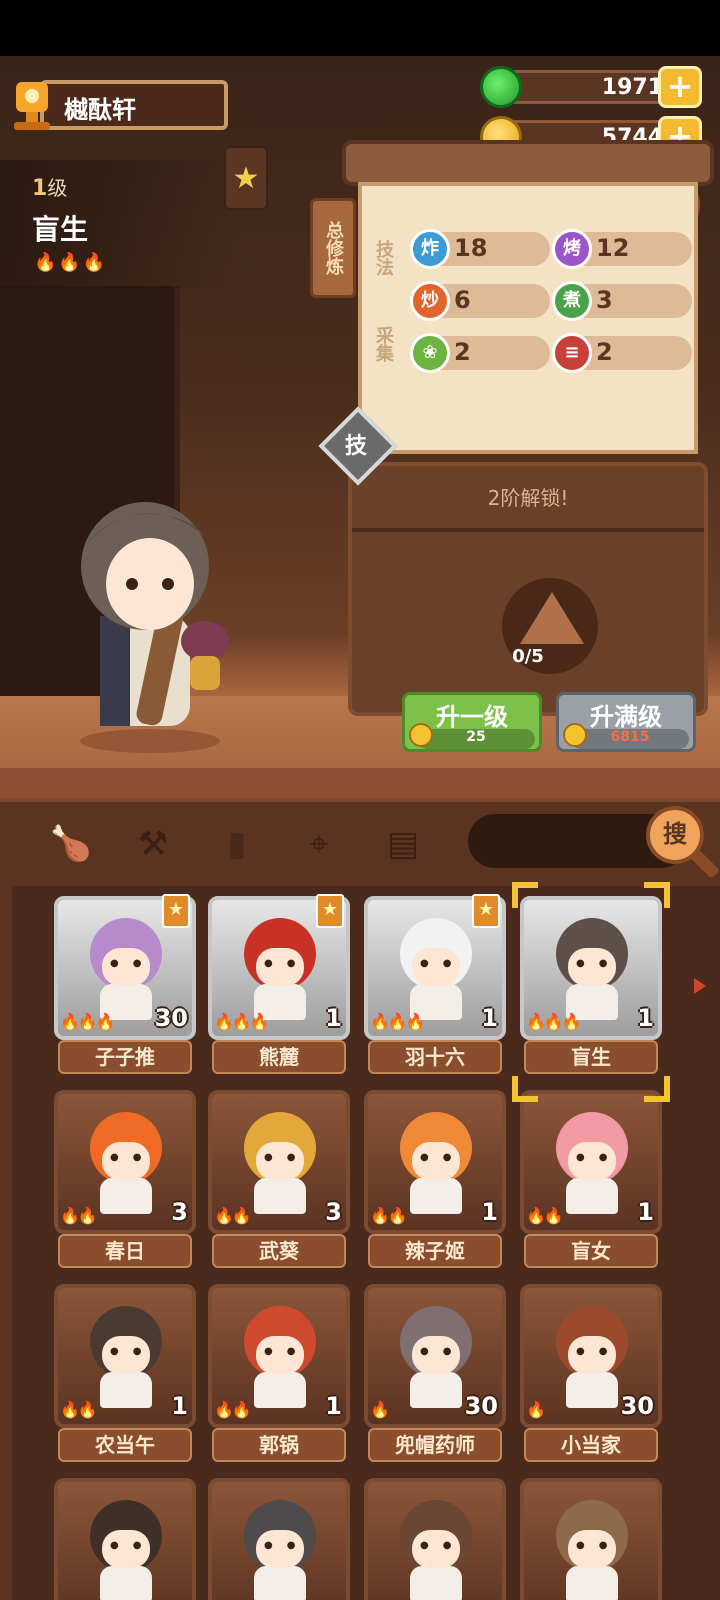 The width and height of the screenshot is (720, 1600). What do you see at coordinates (360, 28) in the screenshot?
I see `status-bar` at bounding box center [360, 28].